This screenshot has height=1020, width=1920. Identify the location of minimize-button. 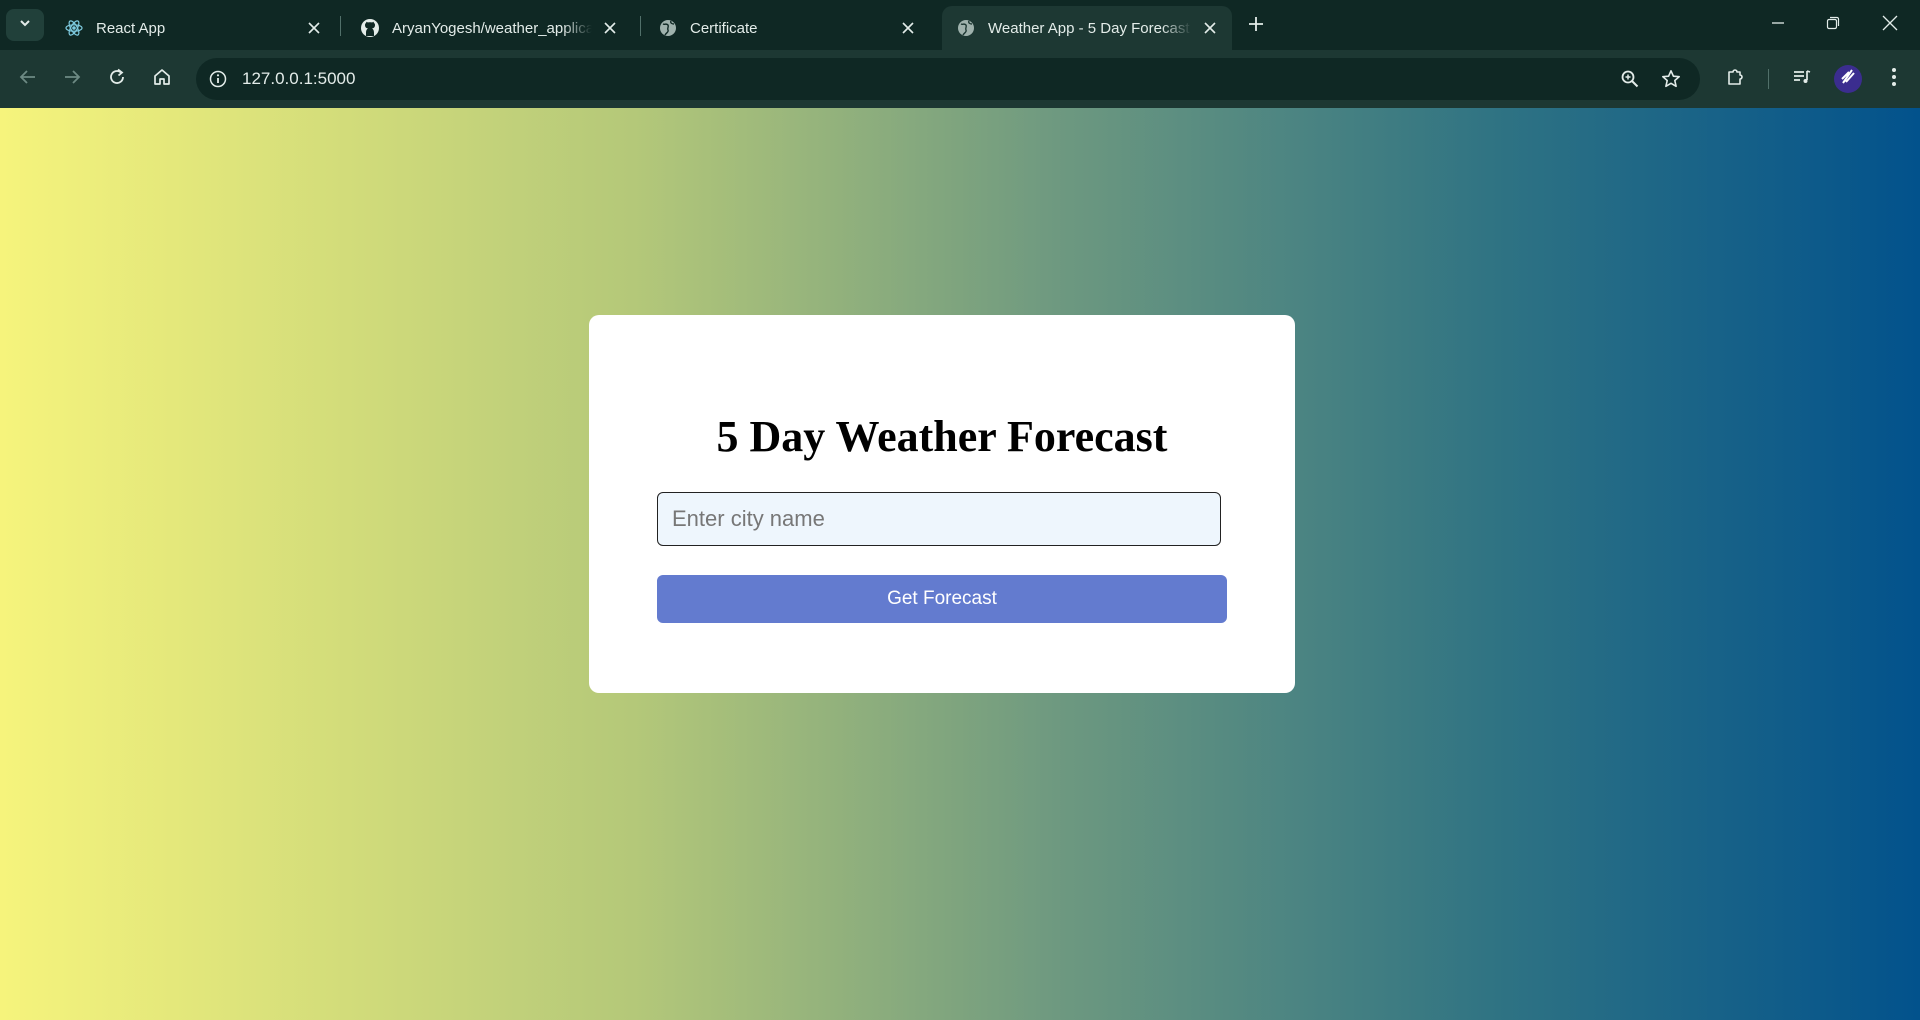
(1778, 25).